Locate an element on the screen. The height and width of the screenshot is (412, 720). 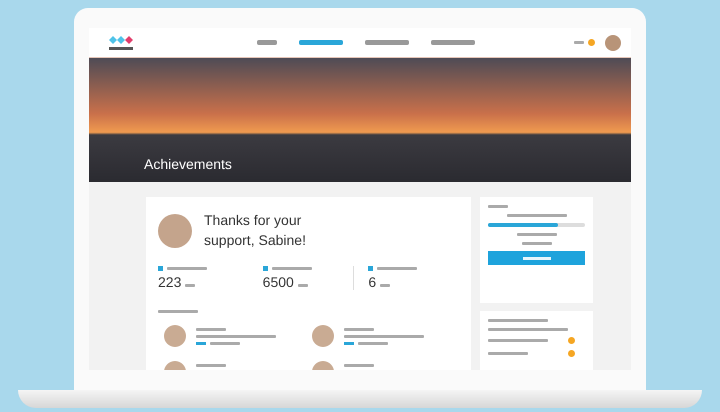
stat-value: 6 is located at coordinates (372, 282).